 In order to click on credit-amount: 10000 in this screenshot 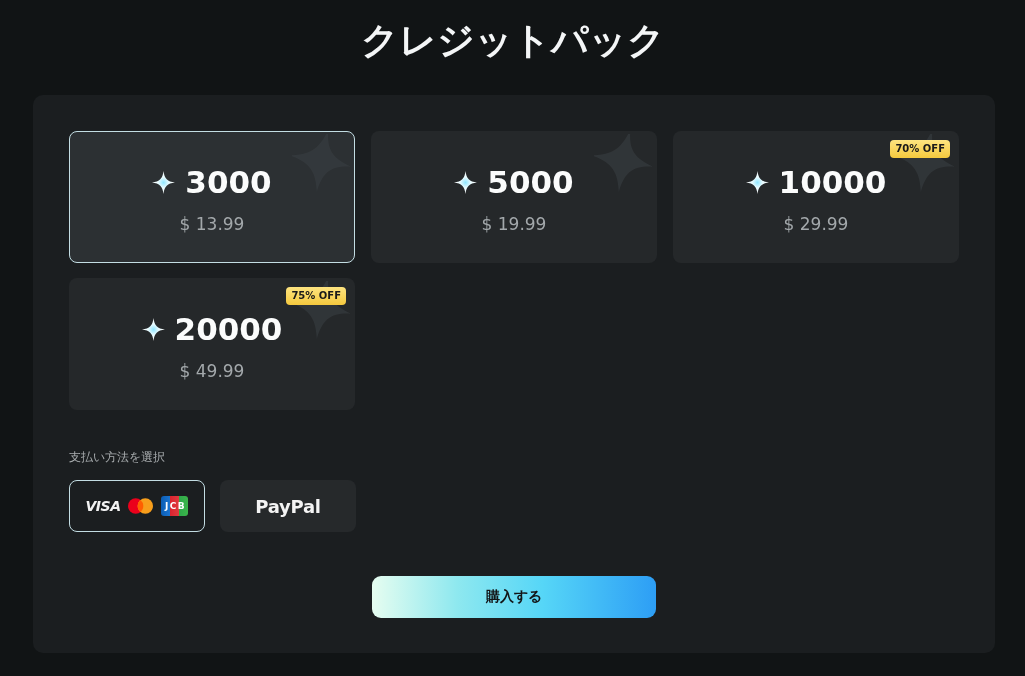, I will do `click(832, 182)`.